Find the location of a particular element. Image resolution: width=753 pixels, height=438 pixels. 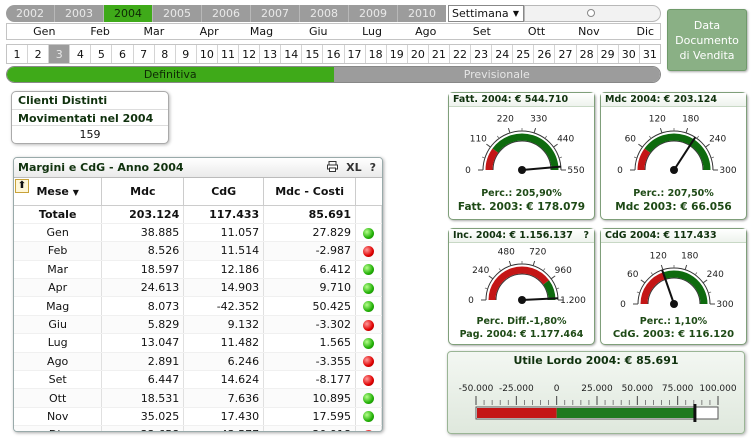

period-select: Settimana ▼ is located at coordinates (486, 13).